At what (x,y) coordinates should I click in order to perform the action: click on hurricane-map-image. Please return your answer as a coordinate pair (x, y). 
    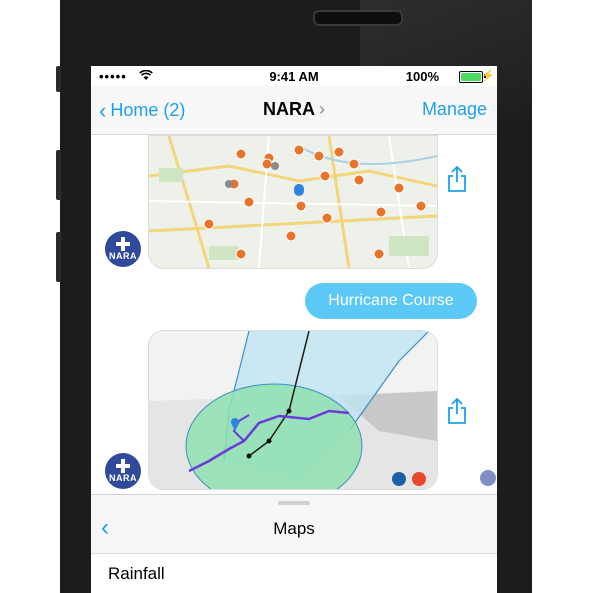
    Looking at the image, I should click on (293, 410).